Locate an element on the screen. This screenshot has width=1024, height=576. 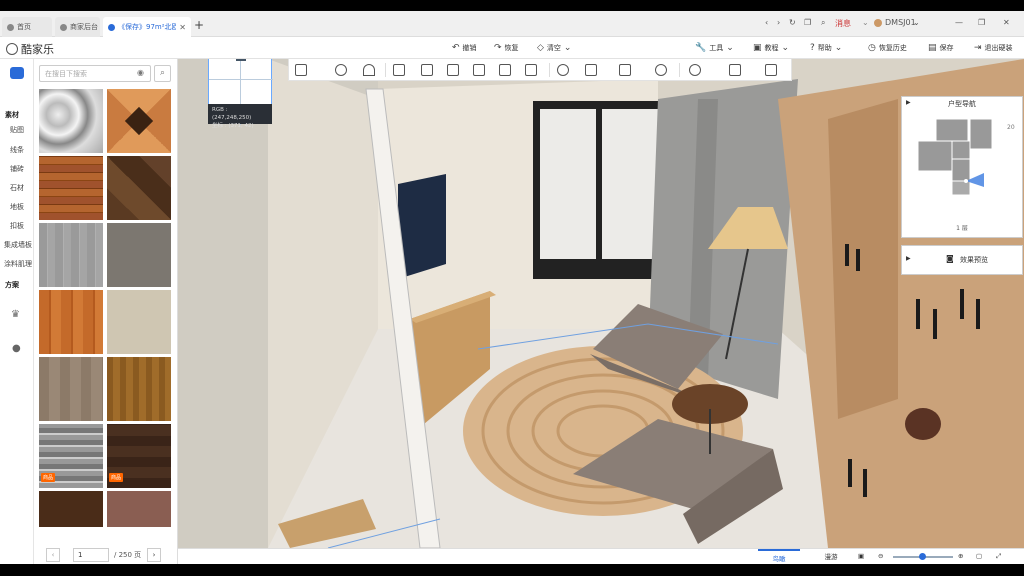
save-button: ▤ 保存 is located at coordinates (941, 48).